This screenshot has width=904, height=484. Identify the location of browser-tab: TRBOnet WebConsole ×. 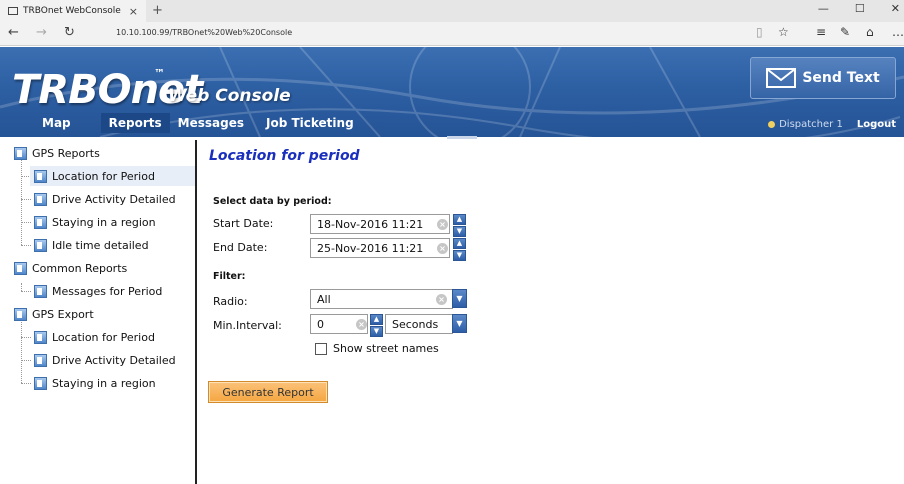
(73, 11).